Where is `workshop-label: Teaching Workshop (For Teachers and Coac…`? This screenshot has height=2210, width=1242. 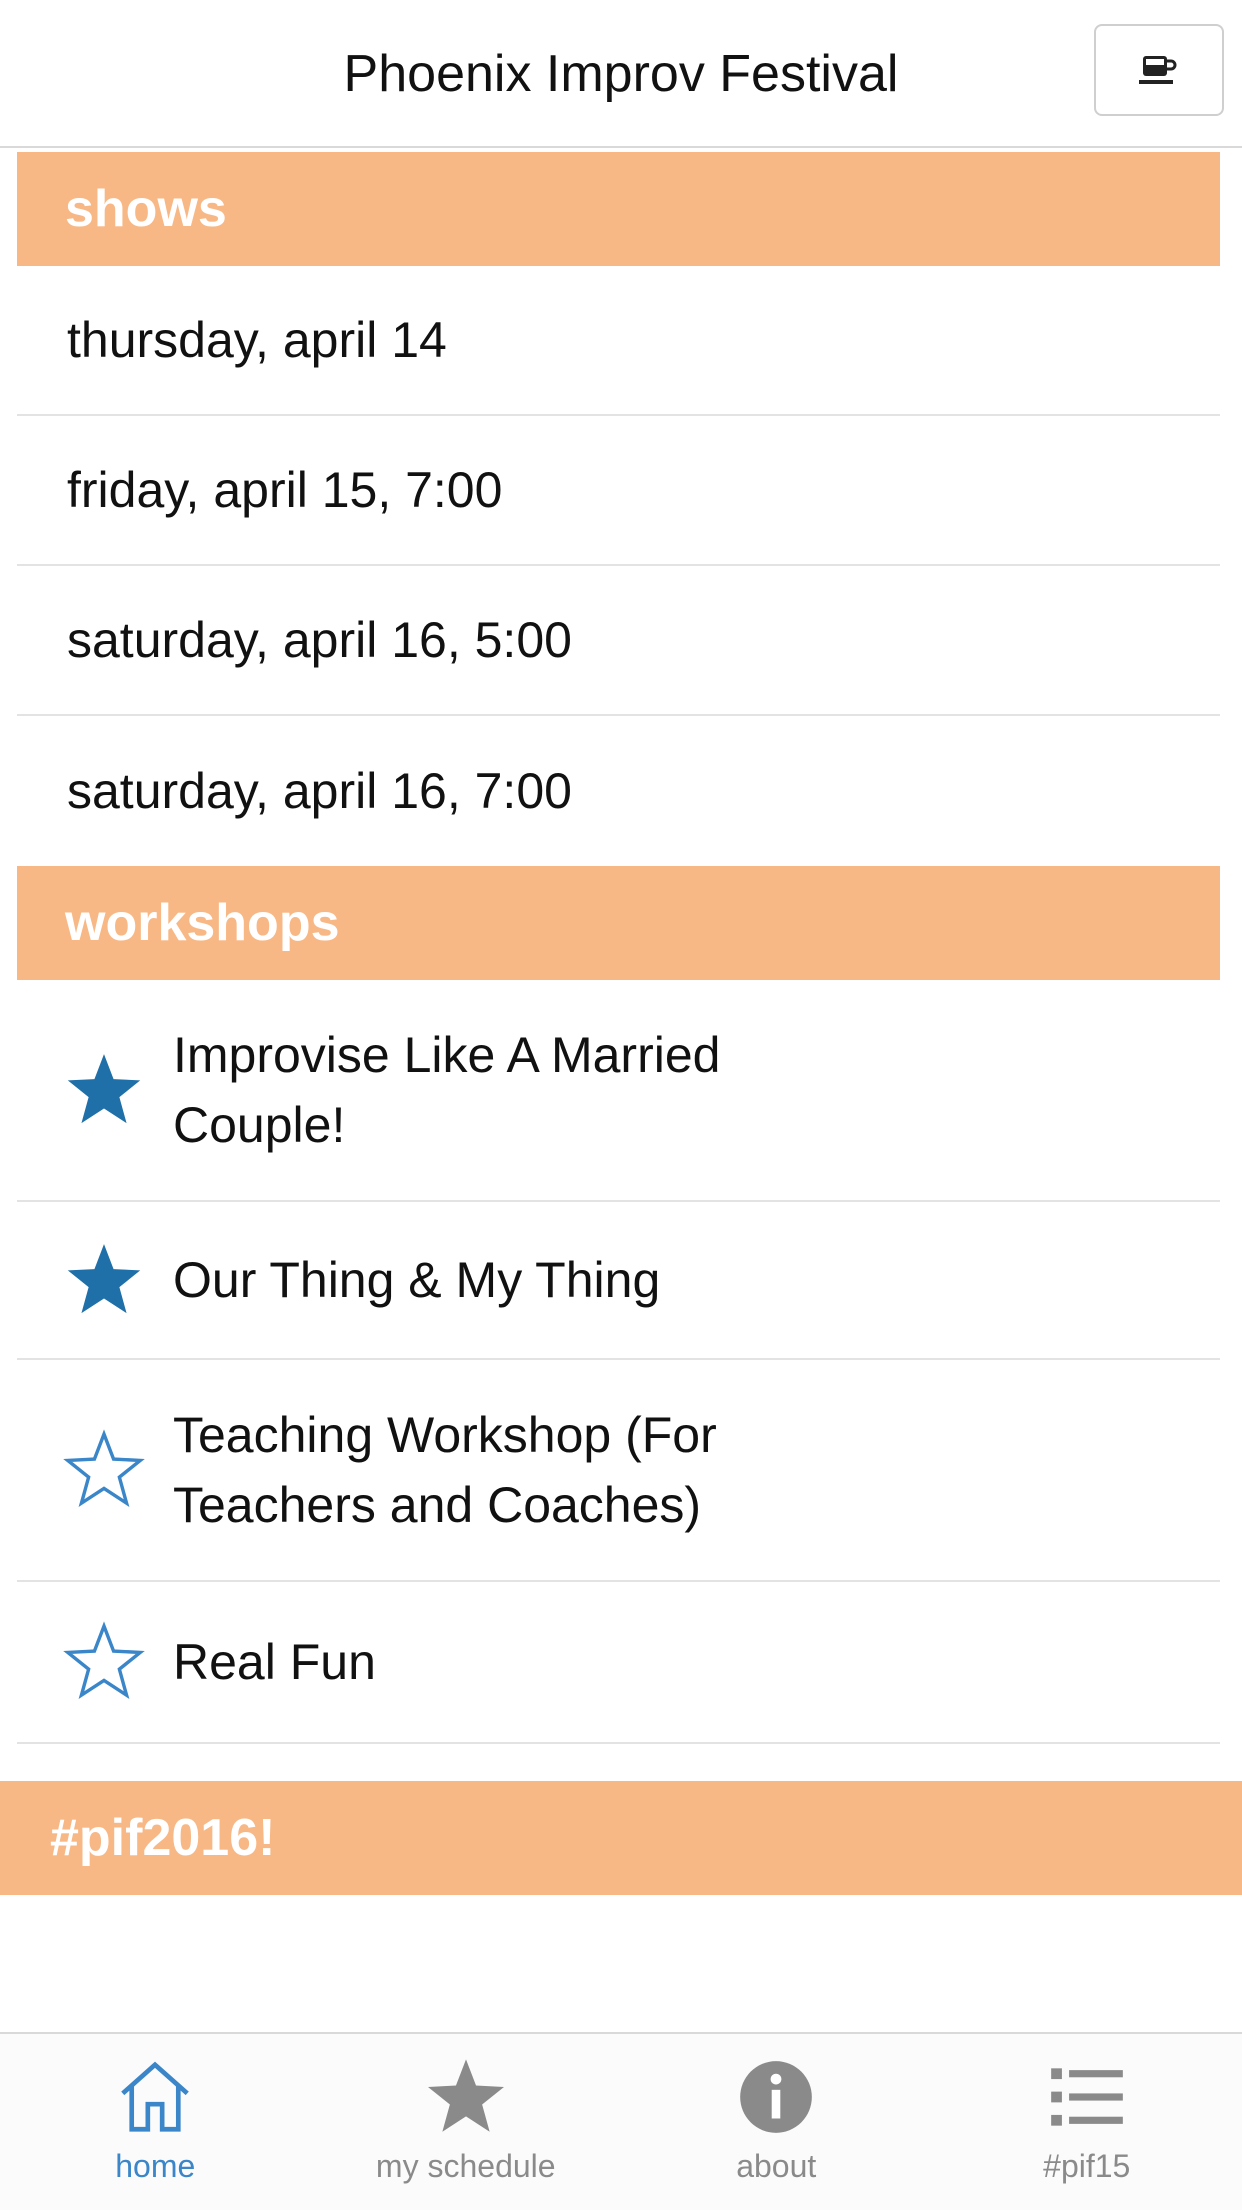
workshop-label: Teaching Workshop (For Teachers and Coac… is located at coordinates (493, 1470).